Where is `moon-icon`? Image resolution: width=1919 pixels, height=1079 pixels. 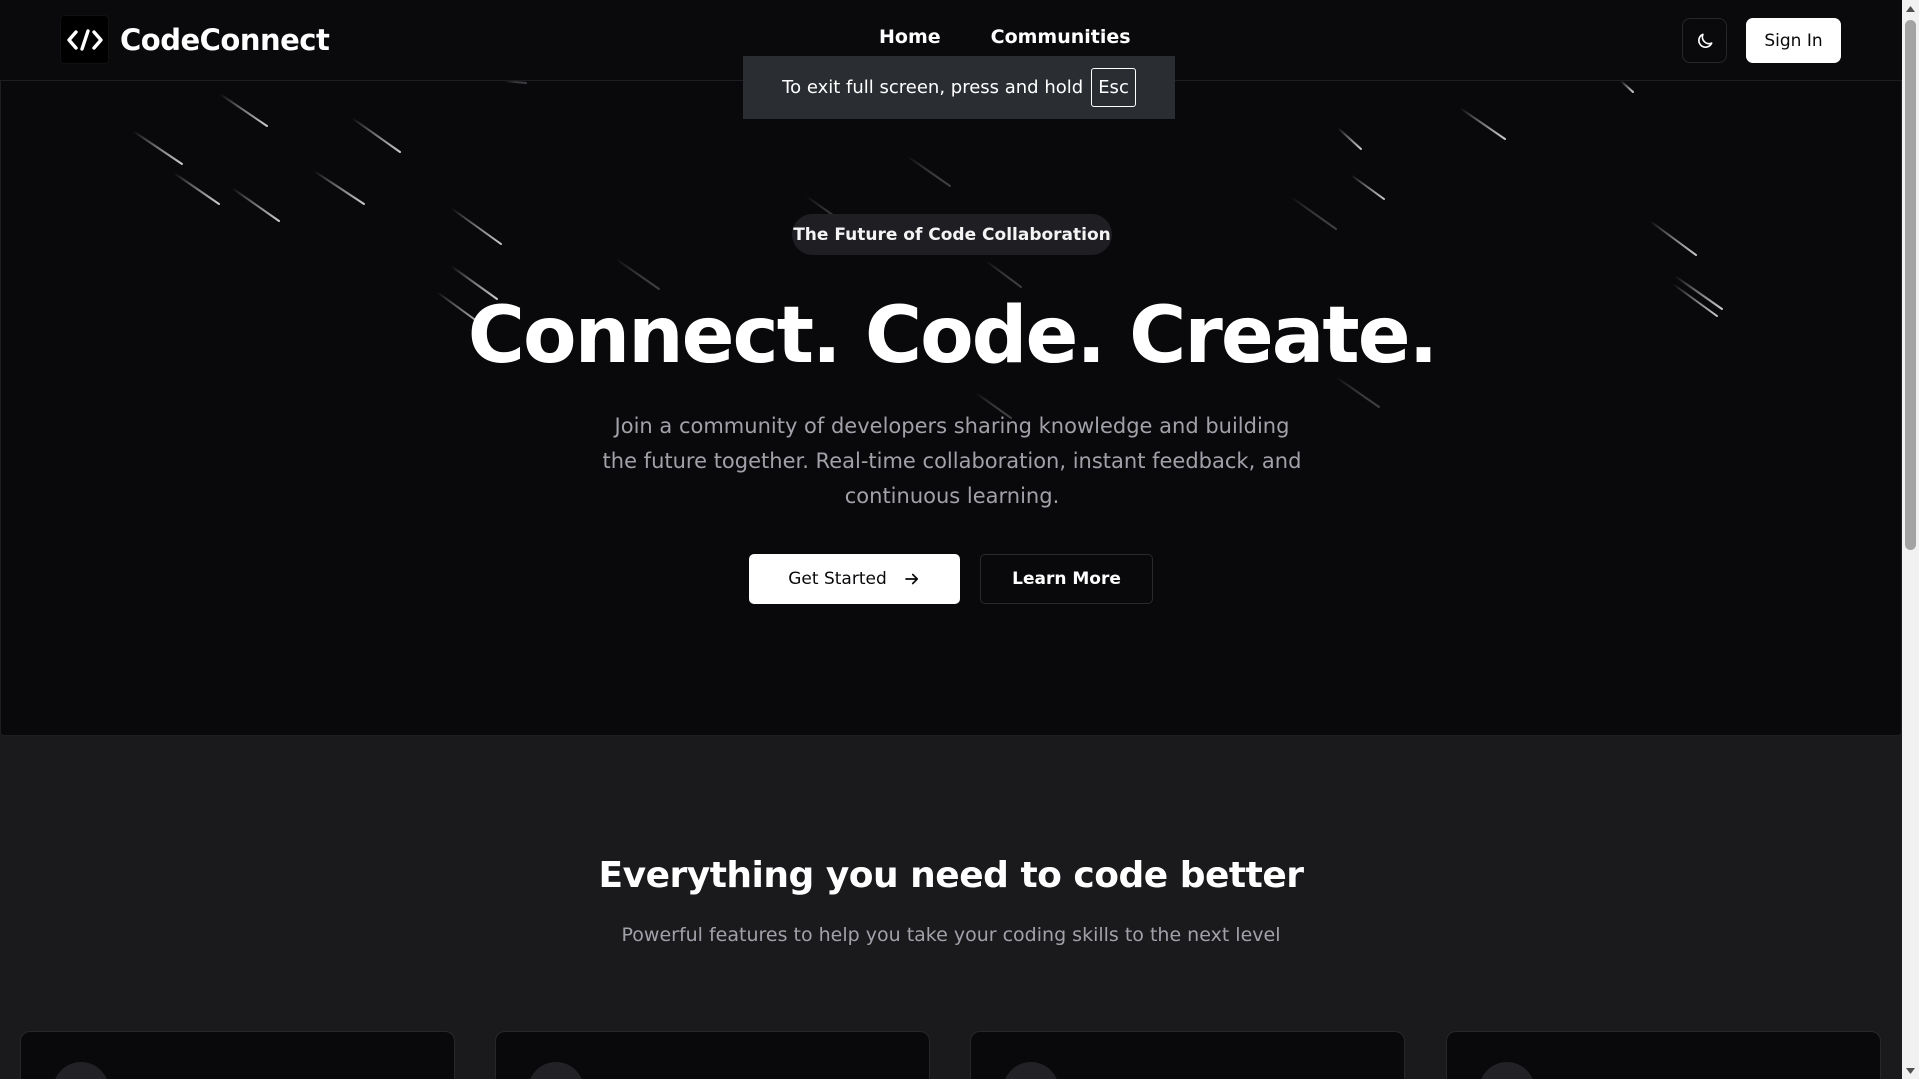
moon-icon is located at coordinates (1704, 40).